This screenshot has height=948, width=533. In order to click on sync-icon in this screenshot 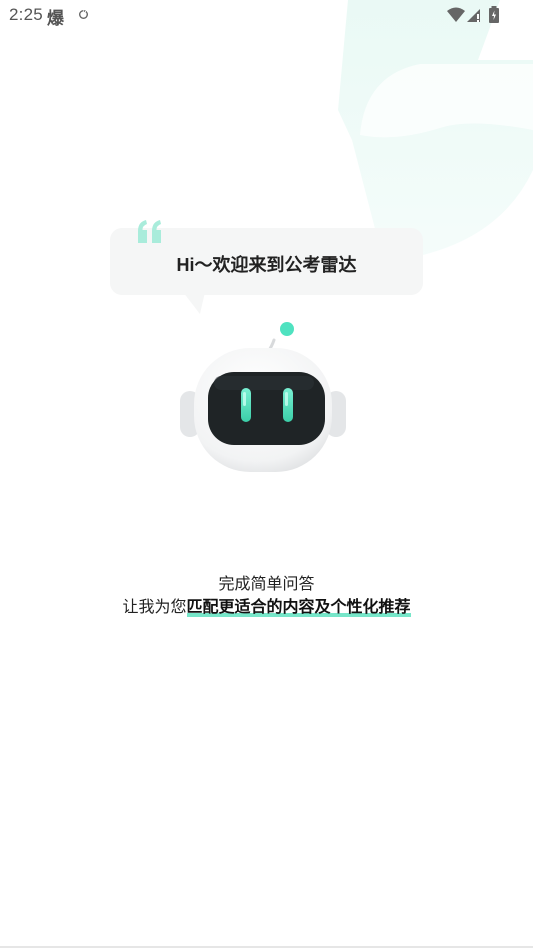, I will do `click(83, 14)`.